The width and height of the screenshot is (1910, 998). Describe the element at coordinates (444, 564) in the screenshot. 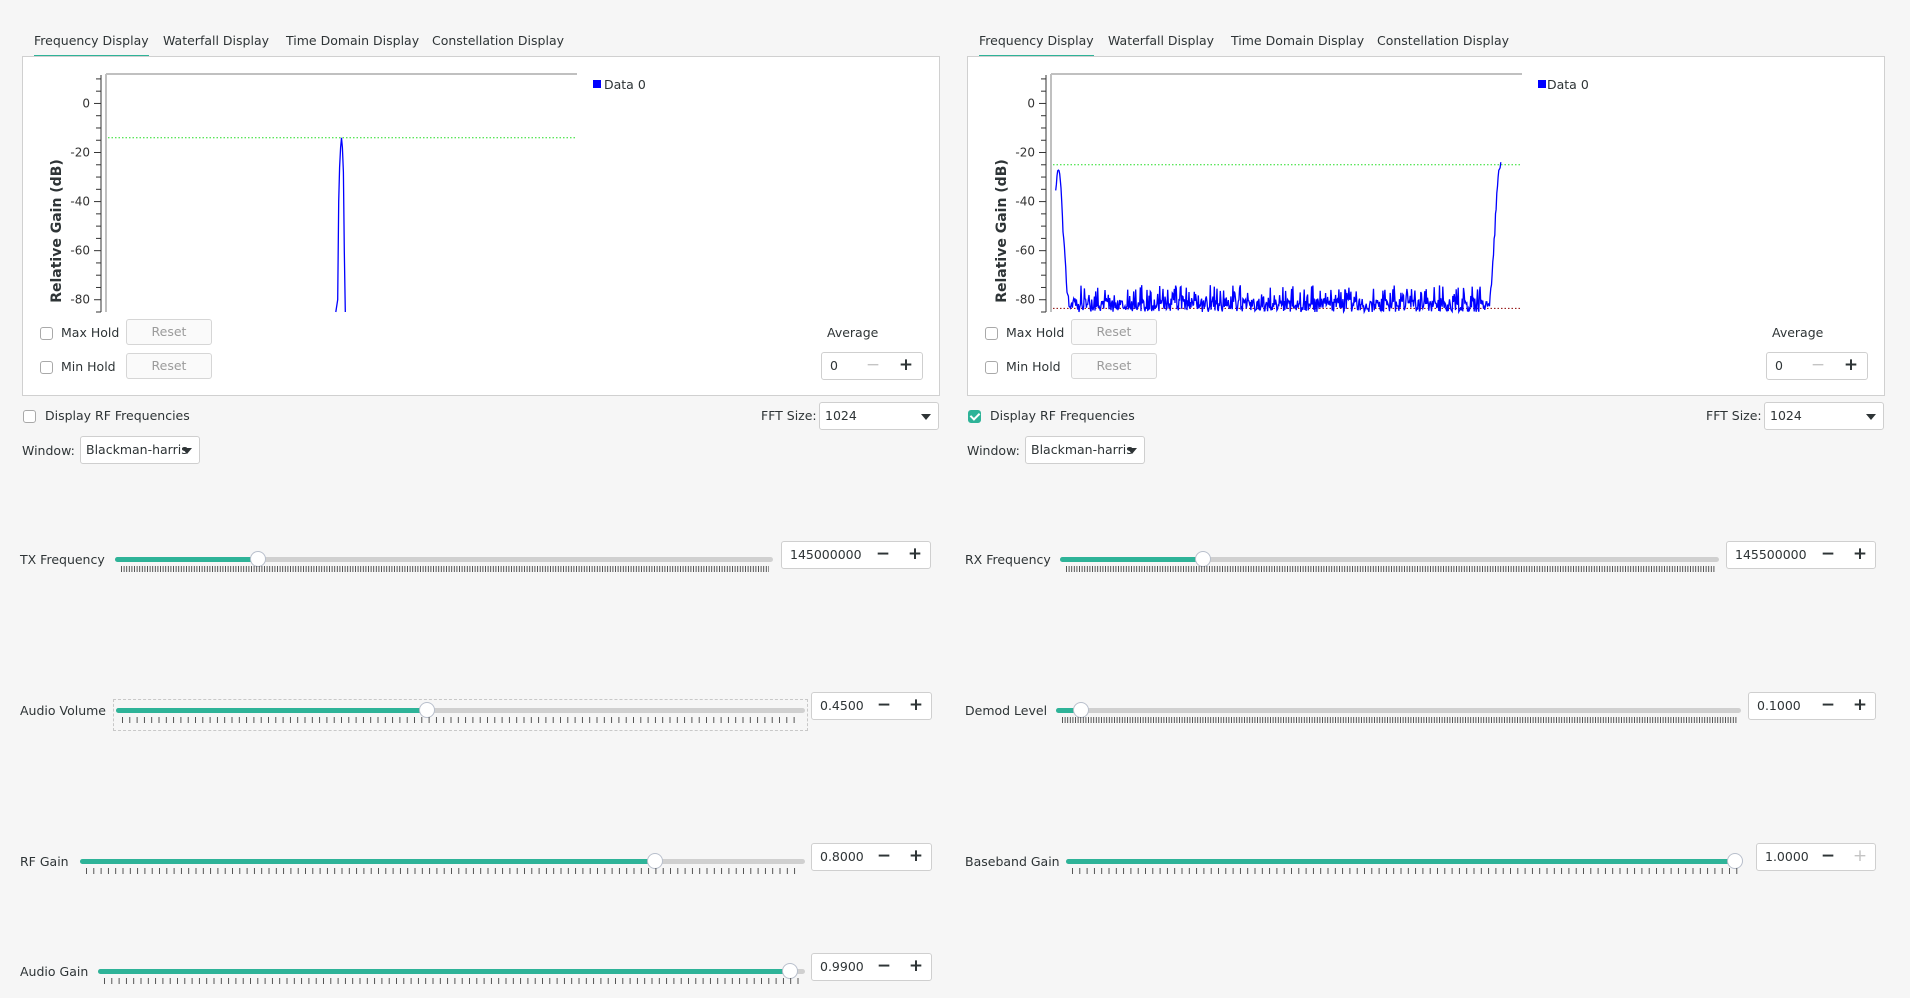

I see `tx-frequency-slider` at that location.